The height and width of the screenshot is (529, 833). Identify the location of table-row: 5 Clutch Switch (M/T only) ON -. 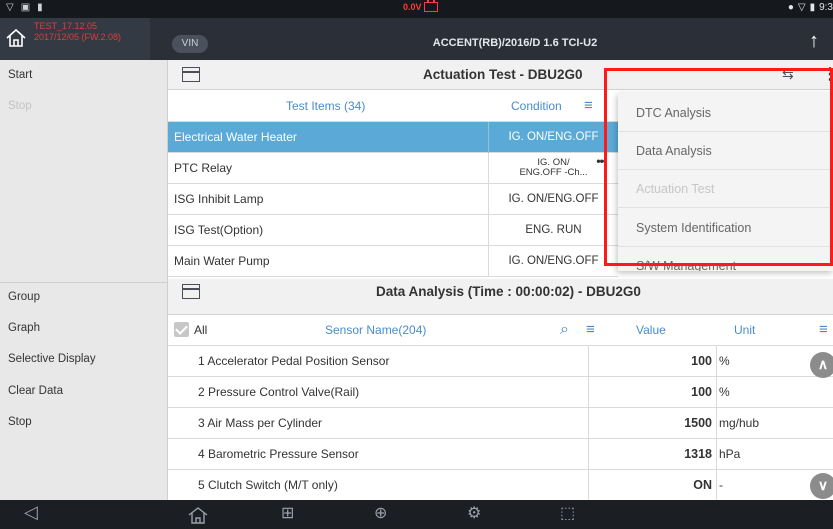
(500, 485).